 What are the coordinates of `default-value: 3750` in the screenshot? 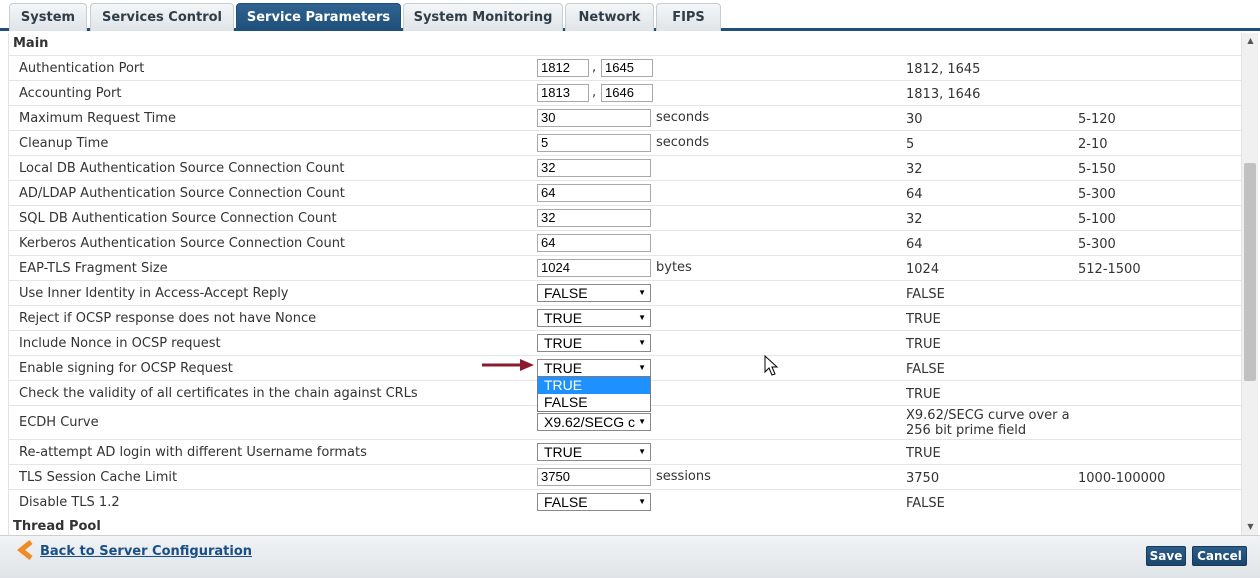 It's located at (923, 478).